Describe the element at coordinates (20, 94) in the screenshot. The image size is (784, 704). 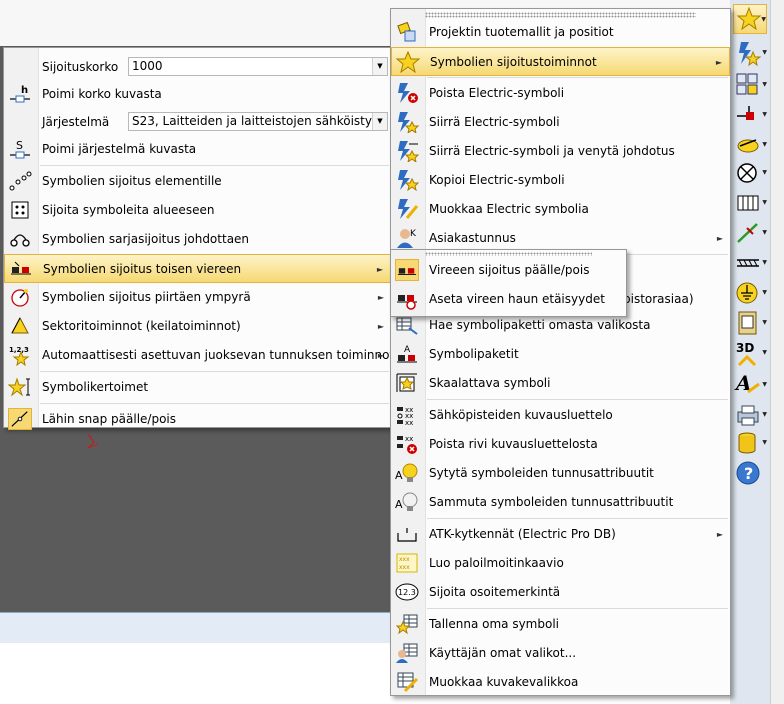
I see `pick-height-icon: h` at that location.